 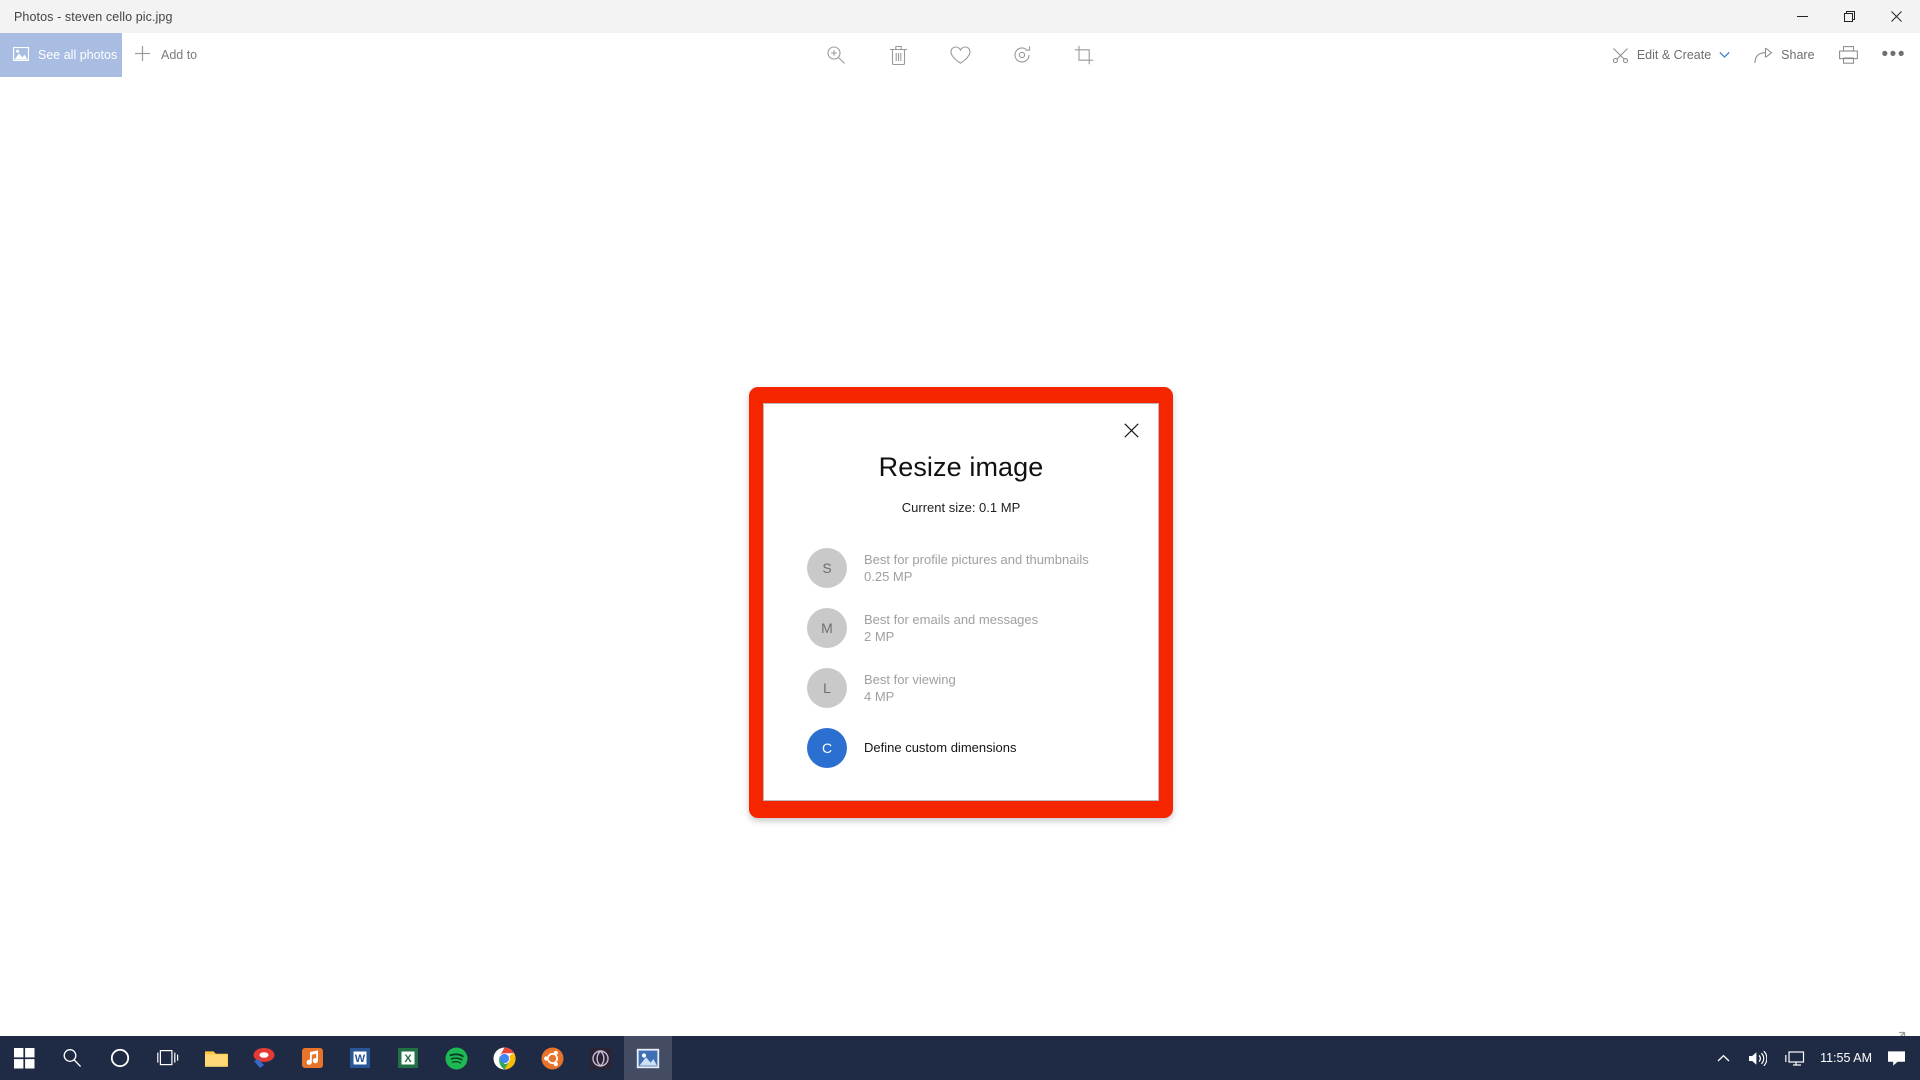 What do you see at coordinates (960, 1058) in the screenshot?
I see `taskbar: W X 11:55 AM` at bounding box center [960, 1058].